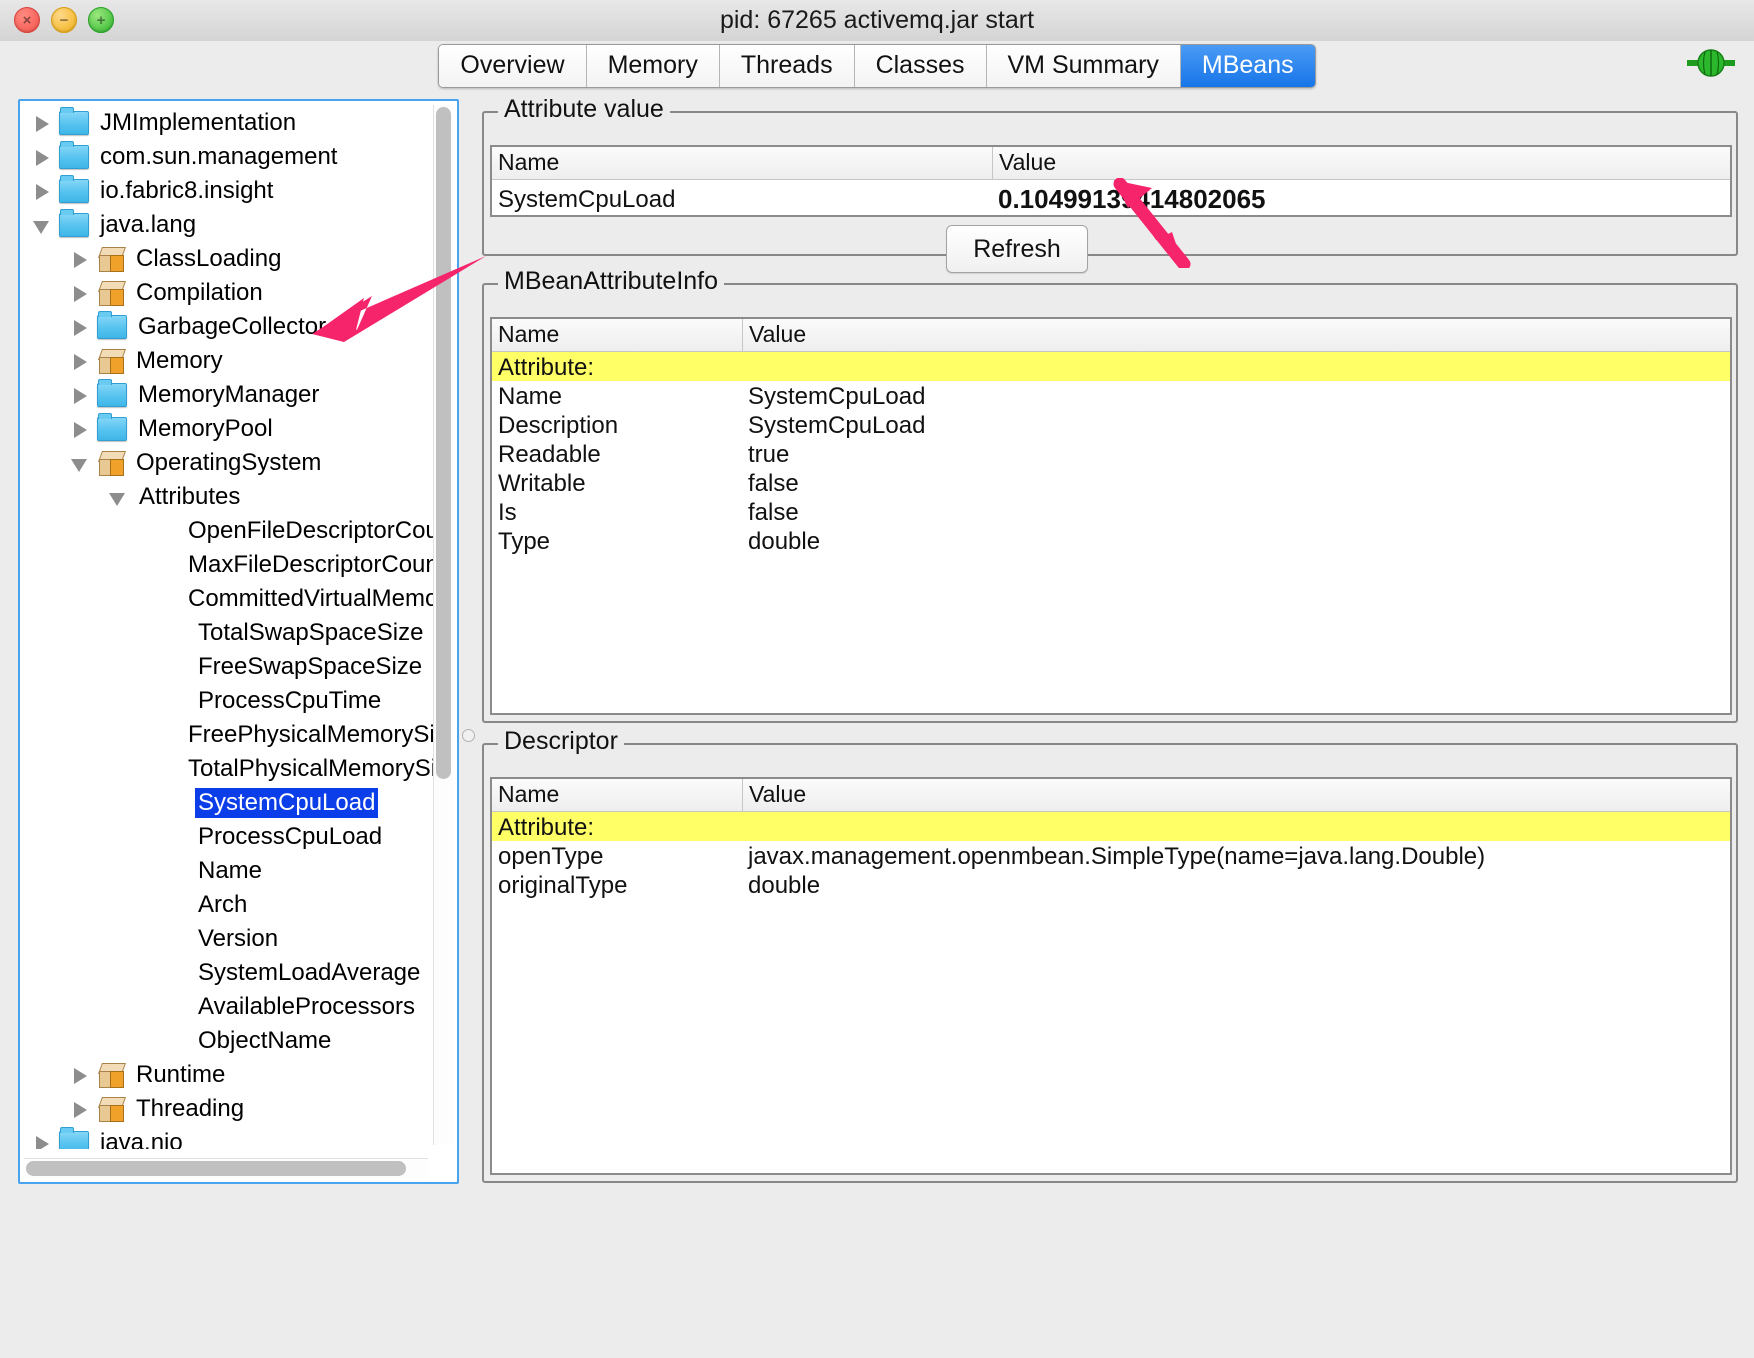 This screenshot has height=1358, width=1754. I want to click on tree-node-processcputime: ProcessCpuTime, so click(227, 701).